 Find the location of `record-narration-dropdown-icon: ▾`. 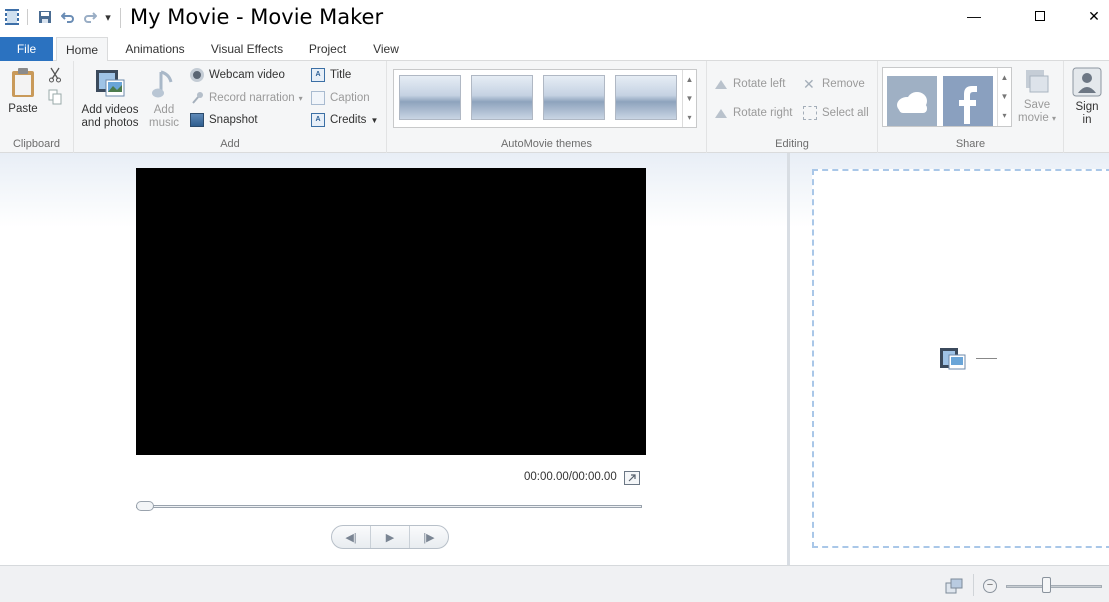

record-narration-dropdown-icon: ▾ is located at coordinates (300, 98).